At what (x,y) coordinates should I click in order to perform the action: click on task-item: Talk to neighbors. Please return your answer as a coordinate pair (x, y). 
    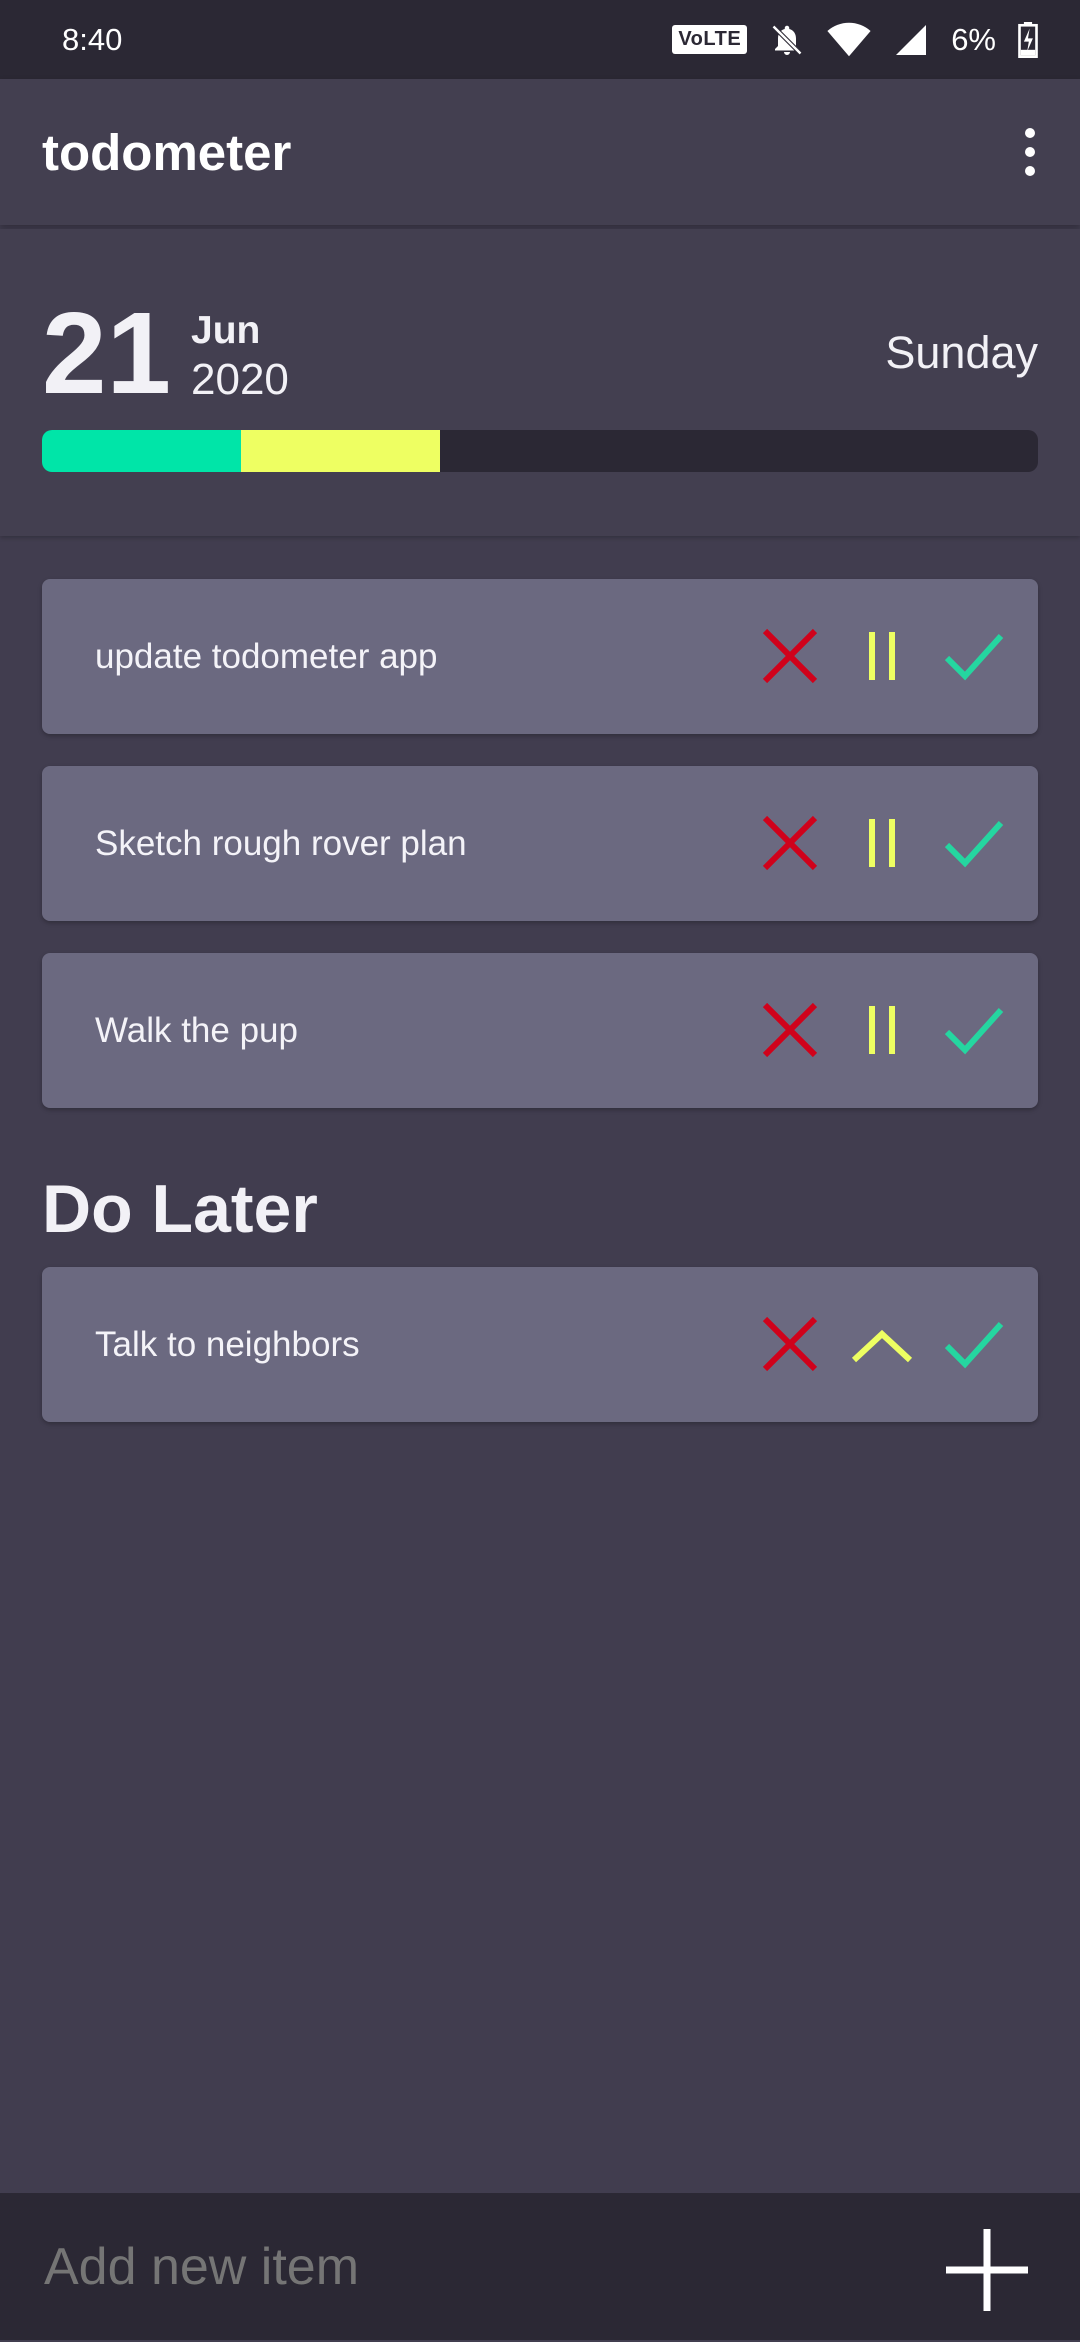
    Looking at the image, I should click on (540, 1344).